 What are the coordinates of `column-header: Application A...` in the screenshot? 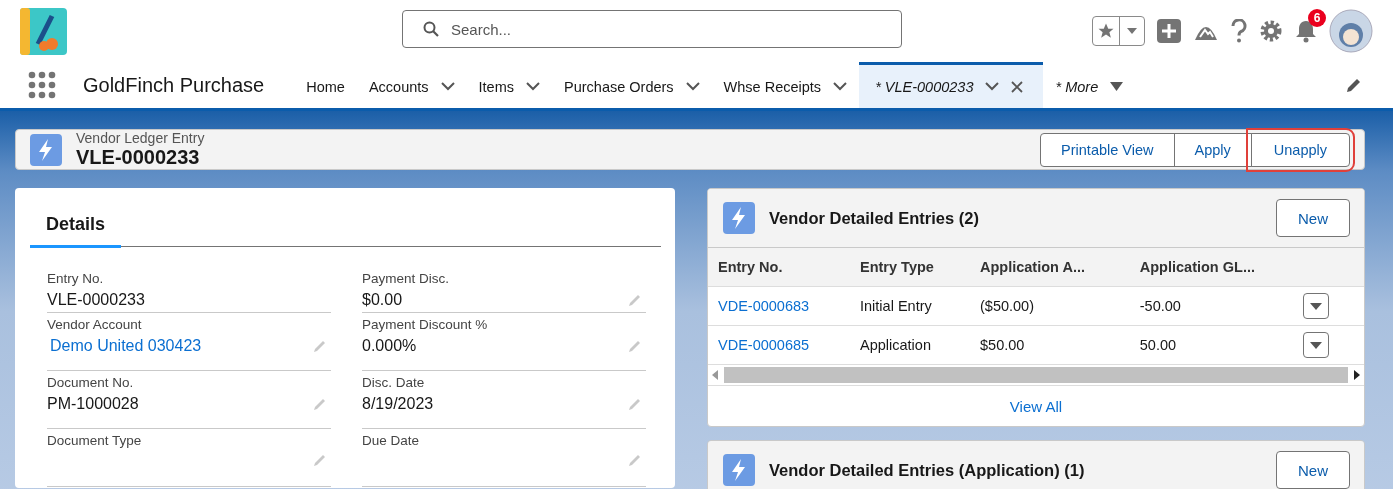 It's located at (1050, 267).